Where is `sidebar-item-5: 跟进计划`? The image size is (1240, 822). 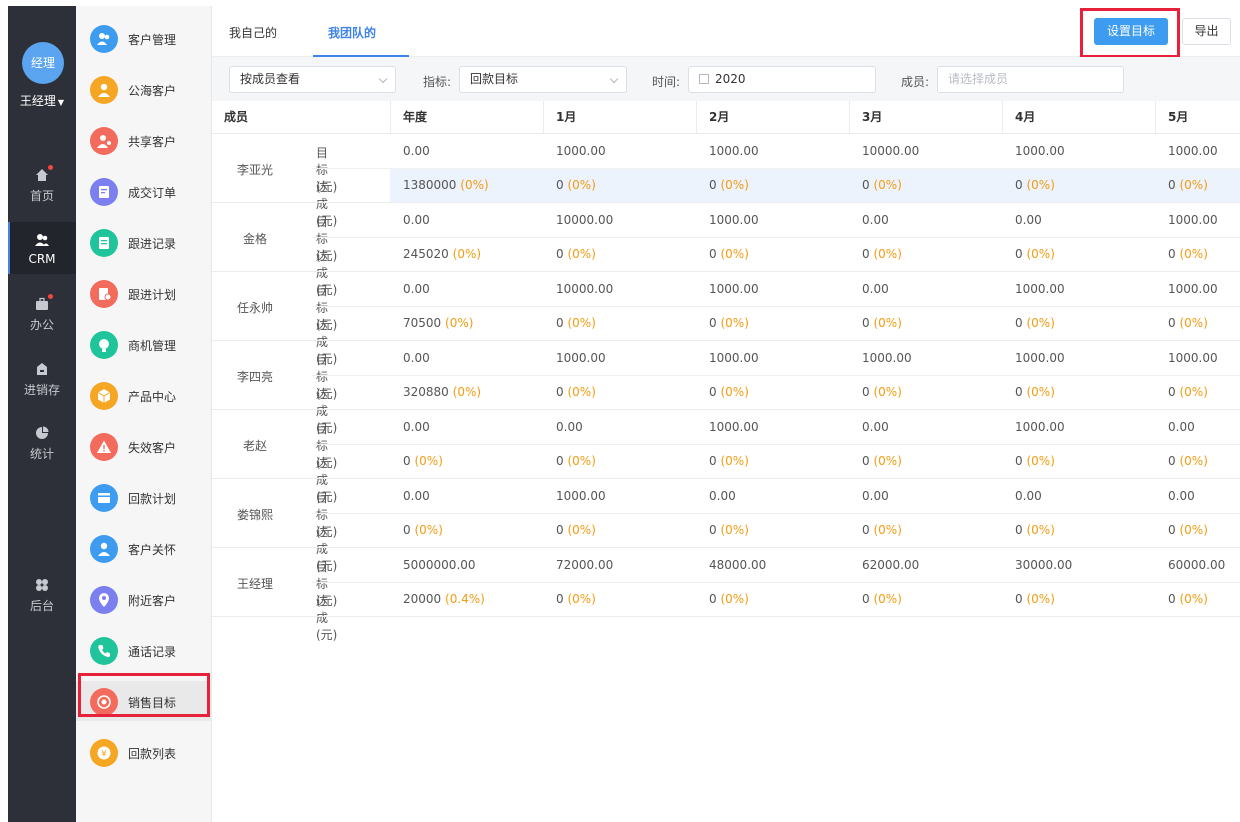 sidebar-item-5: 跟进计划 is located at coordinates (144, 293).